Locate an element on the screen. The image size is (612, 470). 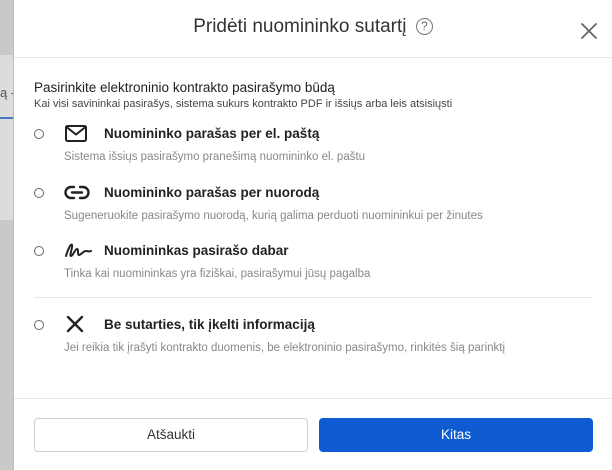
background-page-fragment: ą - is located at coordinates (7, 137).